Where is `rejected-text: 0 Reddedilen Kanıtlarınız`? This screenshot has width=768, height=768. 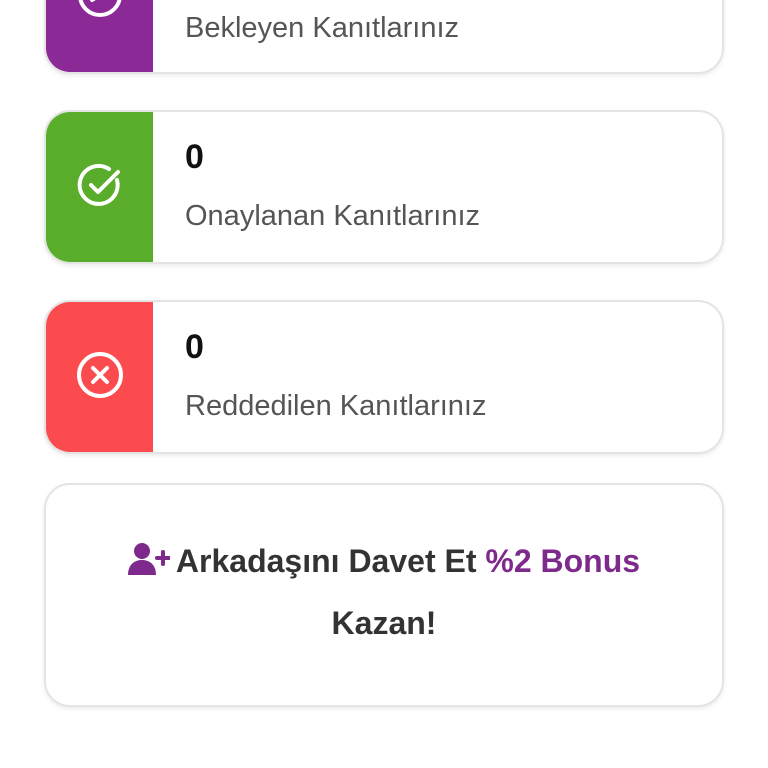 rejected-text: 0 Reddedilen Kanıtlarınız is located at coordinates (437, 377).